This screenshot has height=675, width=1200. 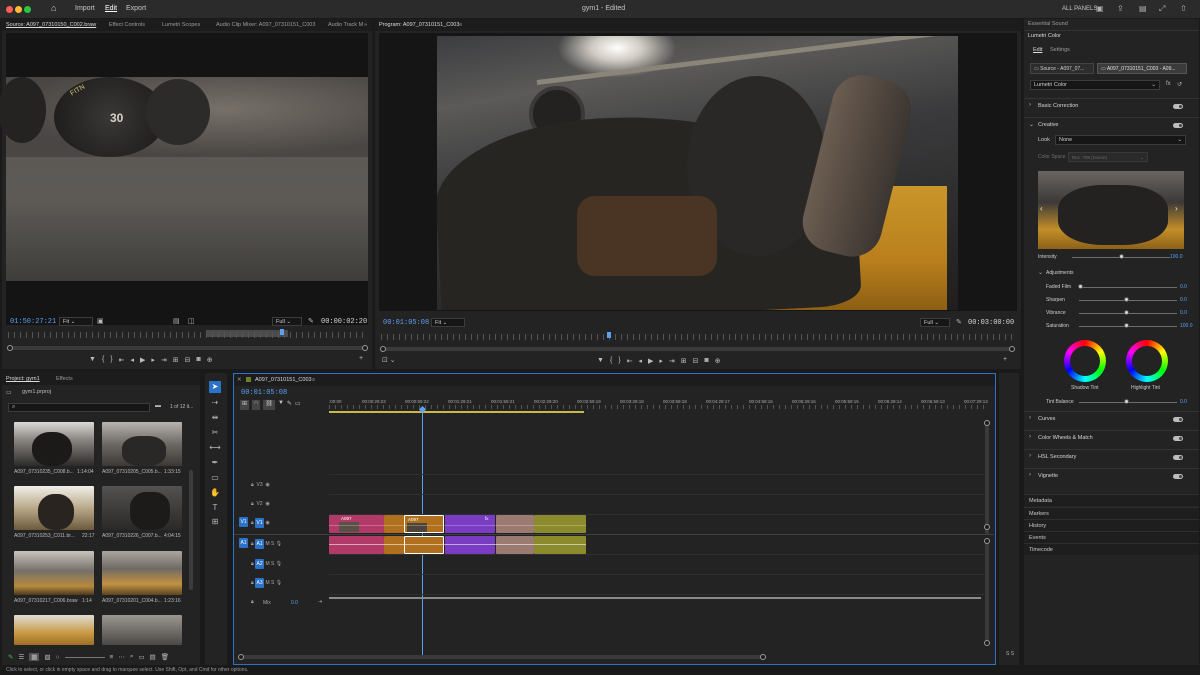 What do you see at coordinates (365, 25) in the screenshot?
I see `panel-overflow-icon: »` at bounding box center [365, 25].